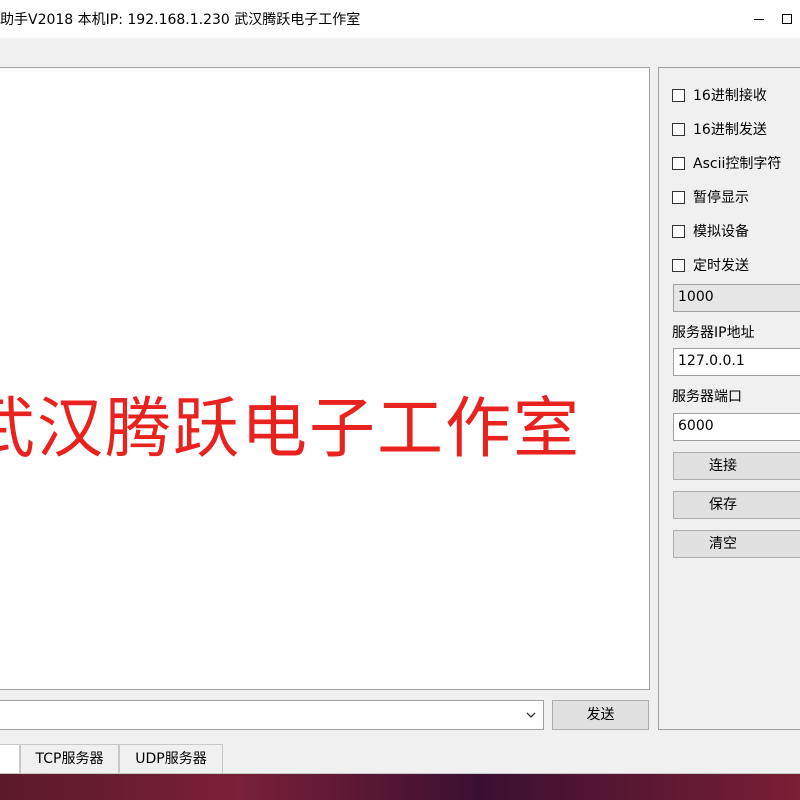 This screenshot has width=800, height=800. I want to click on server-ip-label: 服务器IP地址, so click(713, 333).